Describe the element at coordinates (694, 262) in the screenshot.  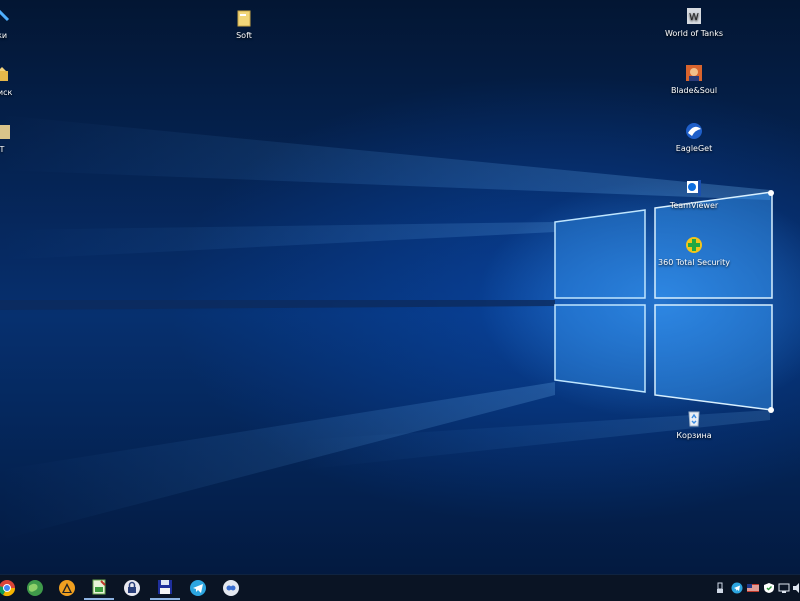
I see `desktop-icon-label: 360 Total Security` at that location.